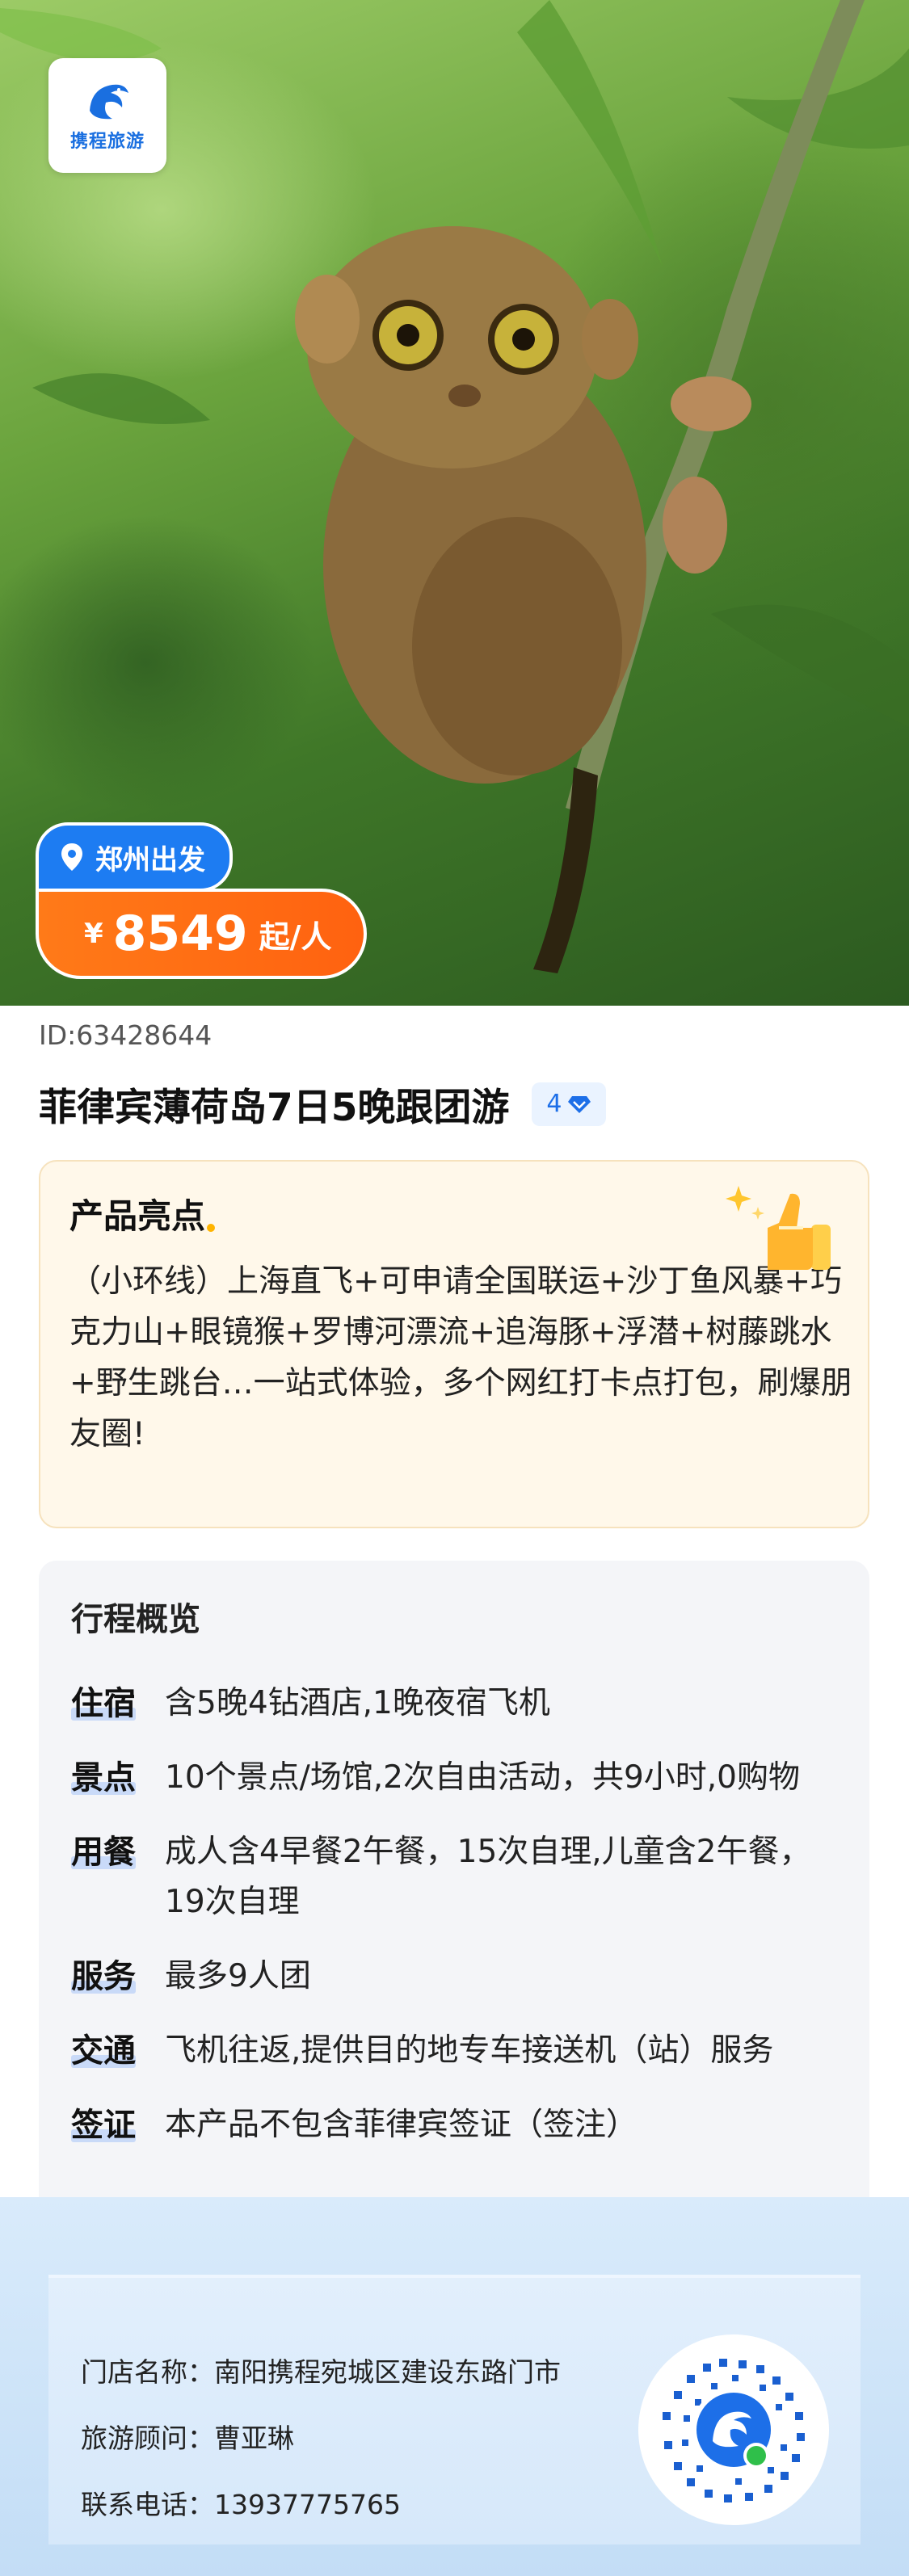 This screenshot has height=2576, width=909. What do you see at coordinates (307, 2505) in the screenshot?
I see `phone-number: 13937775765` at bounding box center [307, 2505].